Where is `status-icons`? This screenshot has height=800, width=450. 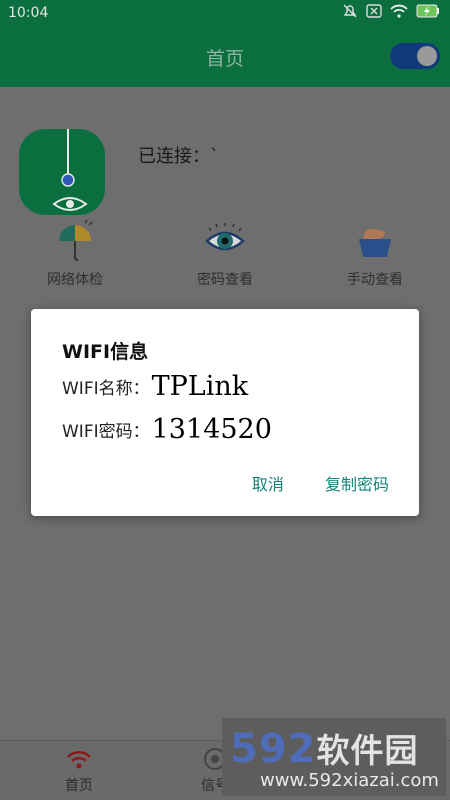
status-icons is located at coordinates (391, 11).